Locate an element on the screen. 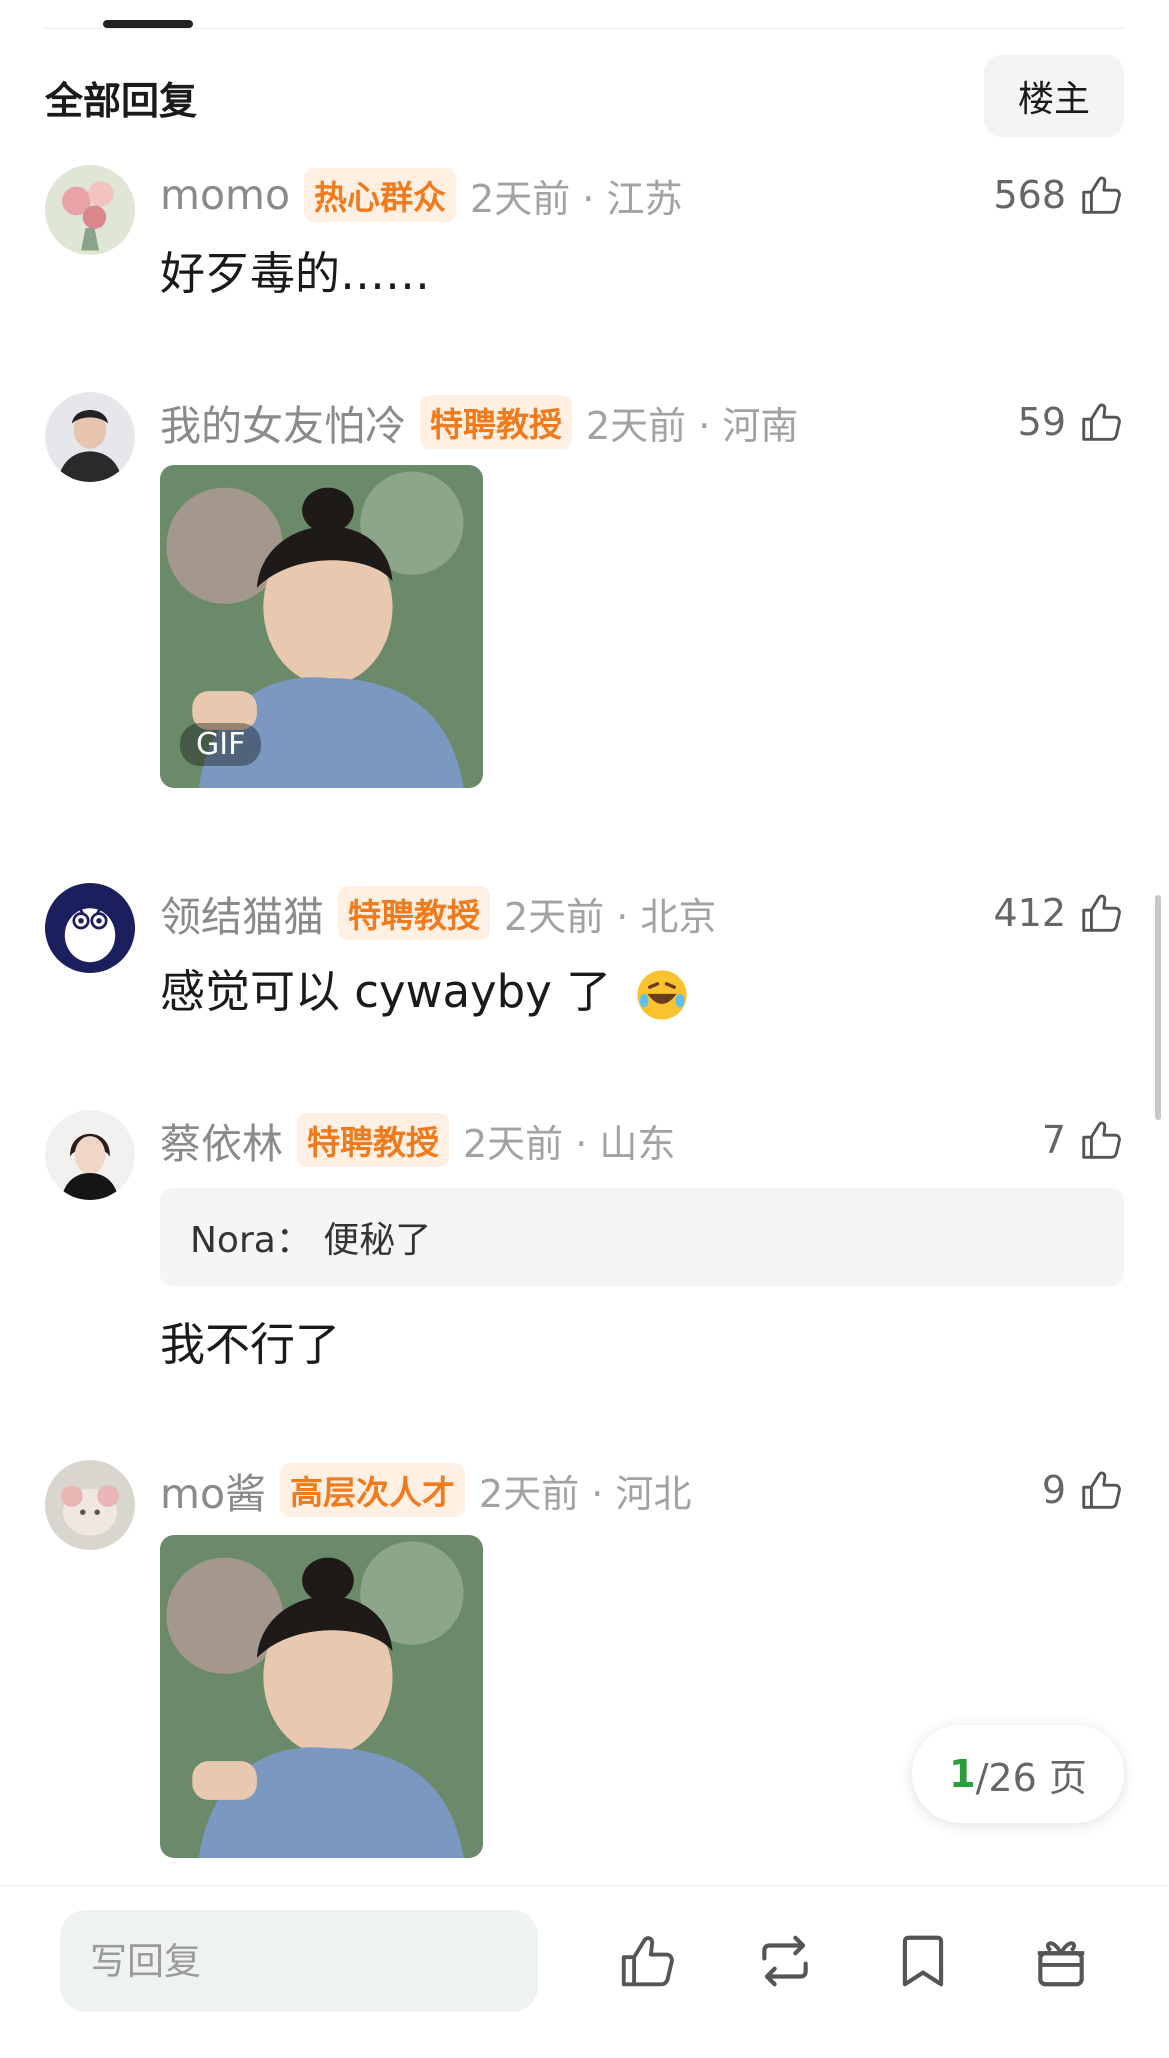 This screenshot has height=2058, width=1169. like-button: 59 is located at coordinates (1071, 422).